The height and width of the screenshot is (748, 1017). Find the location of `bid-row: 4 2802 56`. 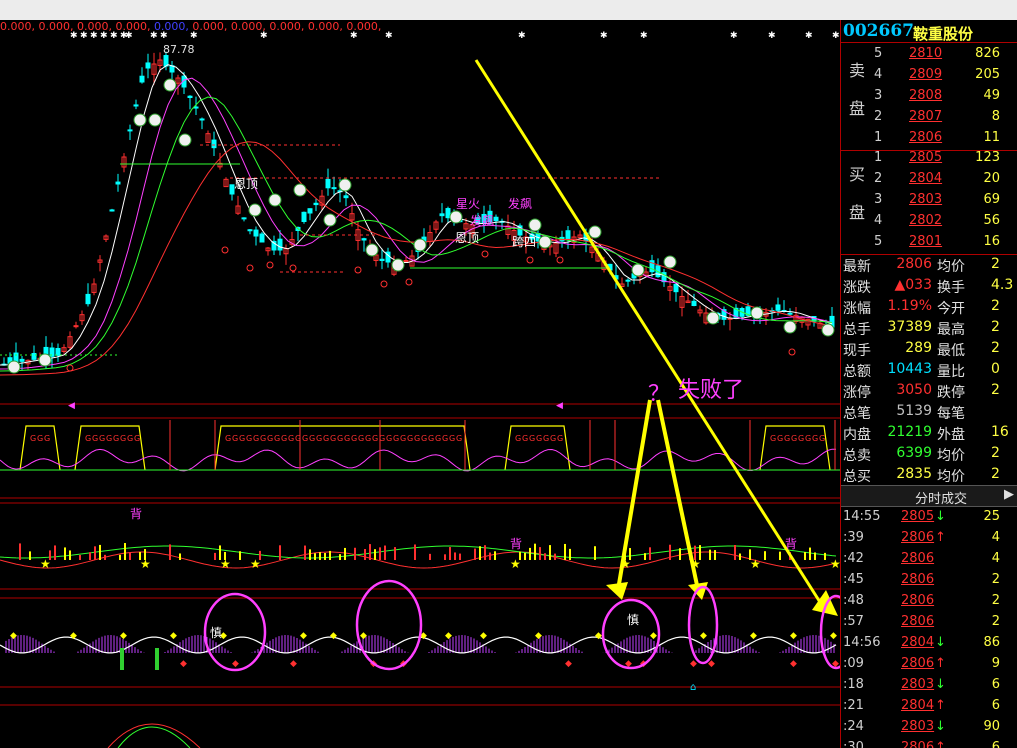

bid-row: 4 2802 56 is located at coordinates (929, 221).